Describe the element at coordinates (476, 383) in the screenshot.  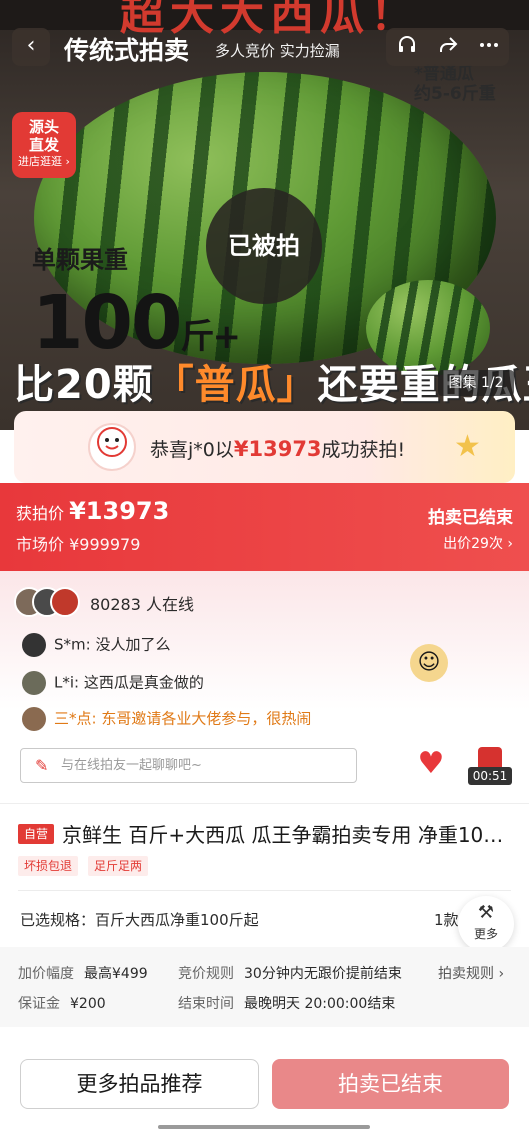
I see `gallery-counter: 图集 1/2` at that location.